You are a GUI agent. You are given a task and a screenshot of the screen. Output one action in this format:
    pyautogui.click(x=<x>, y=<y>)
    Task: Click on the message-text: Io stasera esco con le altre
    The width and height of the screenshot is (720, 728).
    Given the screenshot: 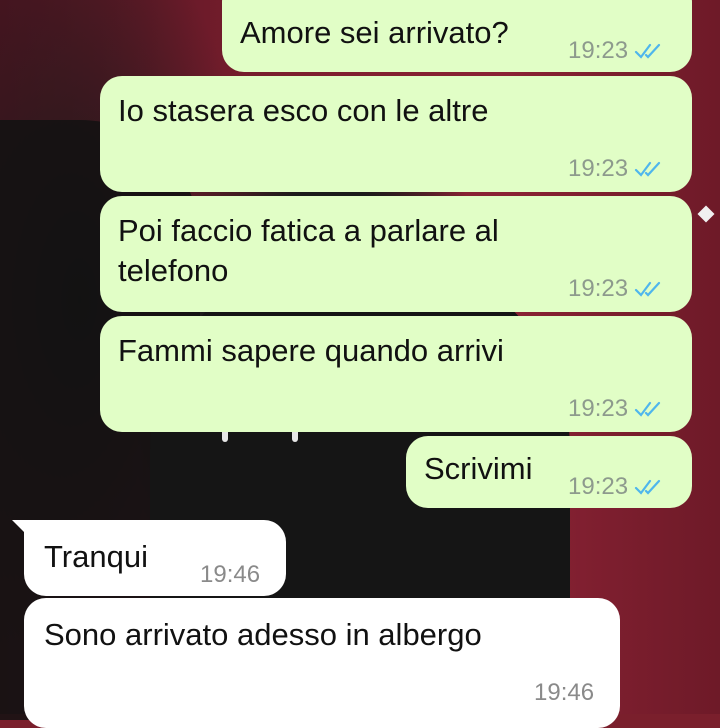 What is the action you would take?
    pyautogui.click(x=303, y=110)
    